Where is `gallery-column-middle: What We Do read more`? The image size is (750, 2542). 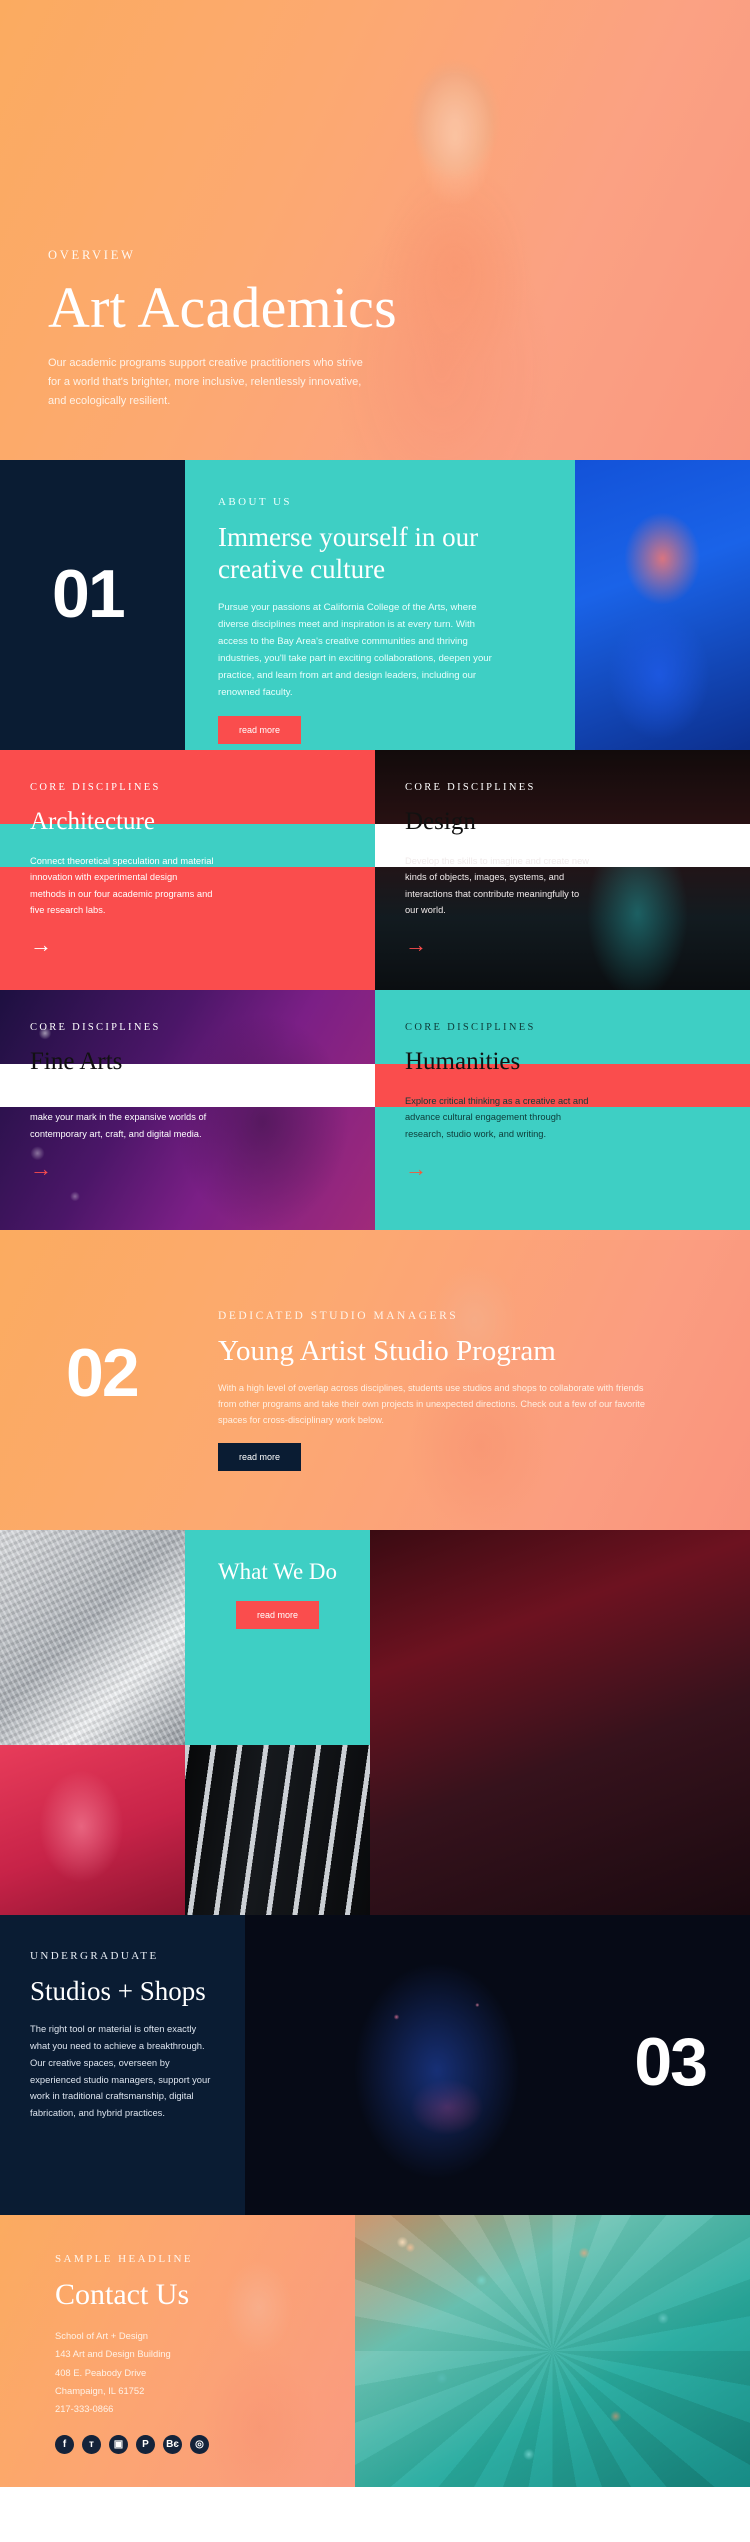 gallery-column-middle: What We Do read more is located at coordinates (277, 1722).